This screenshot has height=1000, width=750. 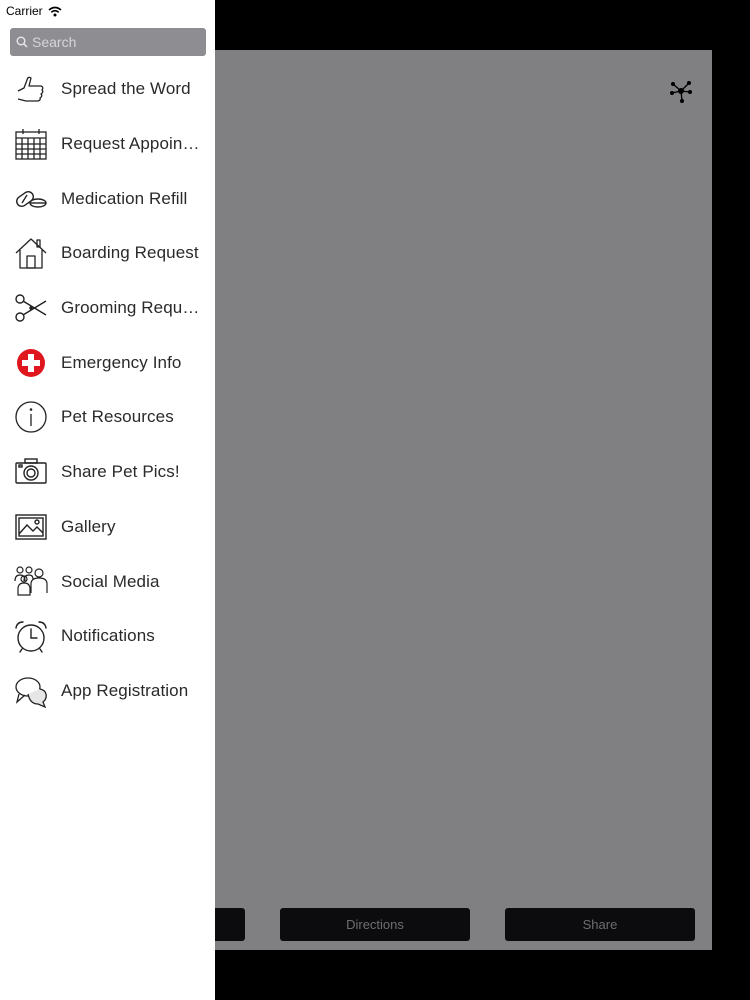 I want to click on menu-item-label: Pet Resources, so click(x=117, y=417).